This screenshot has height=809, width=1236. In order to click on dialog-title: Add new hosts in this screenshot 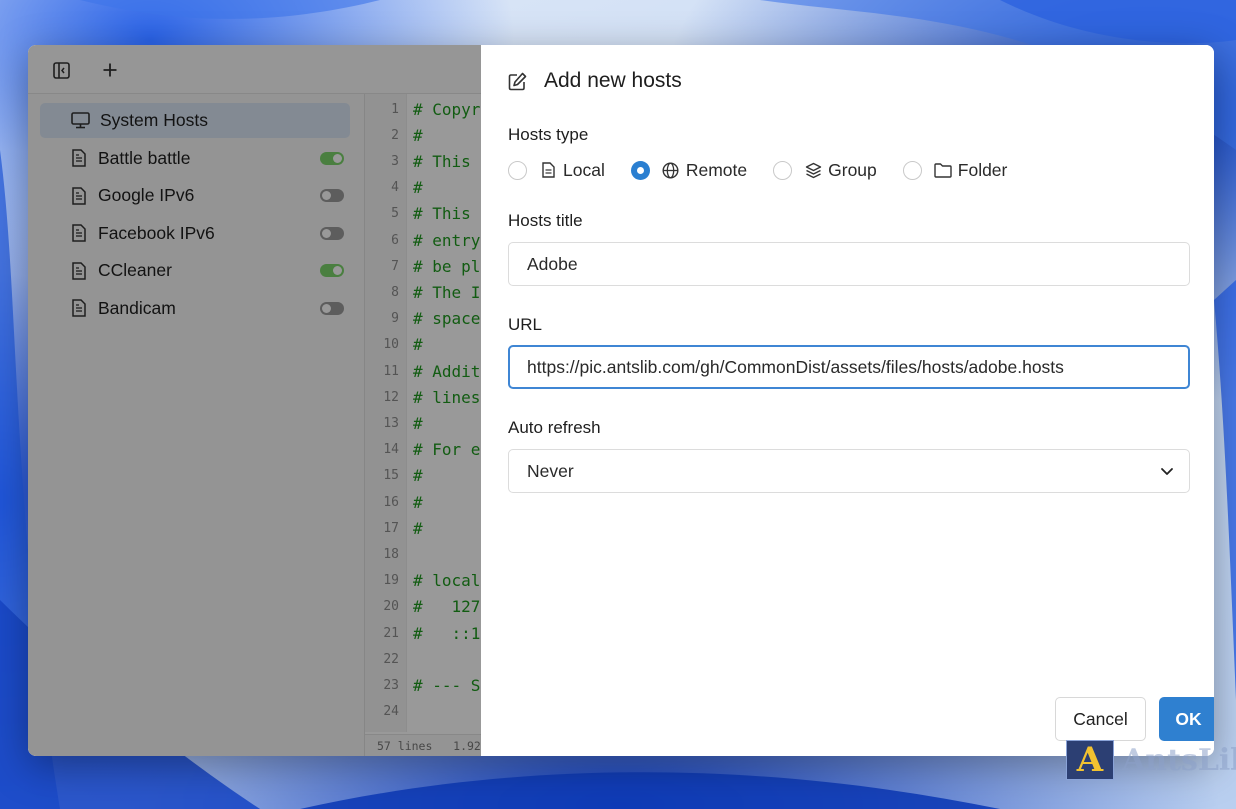, I will do `click(595, 81)`.